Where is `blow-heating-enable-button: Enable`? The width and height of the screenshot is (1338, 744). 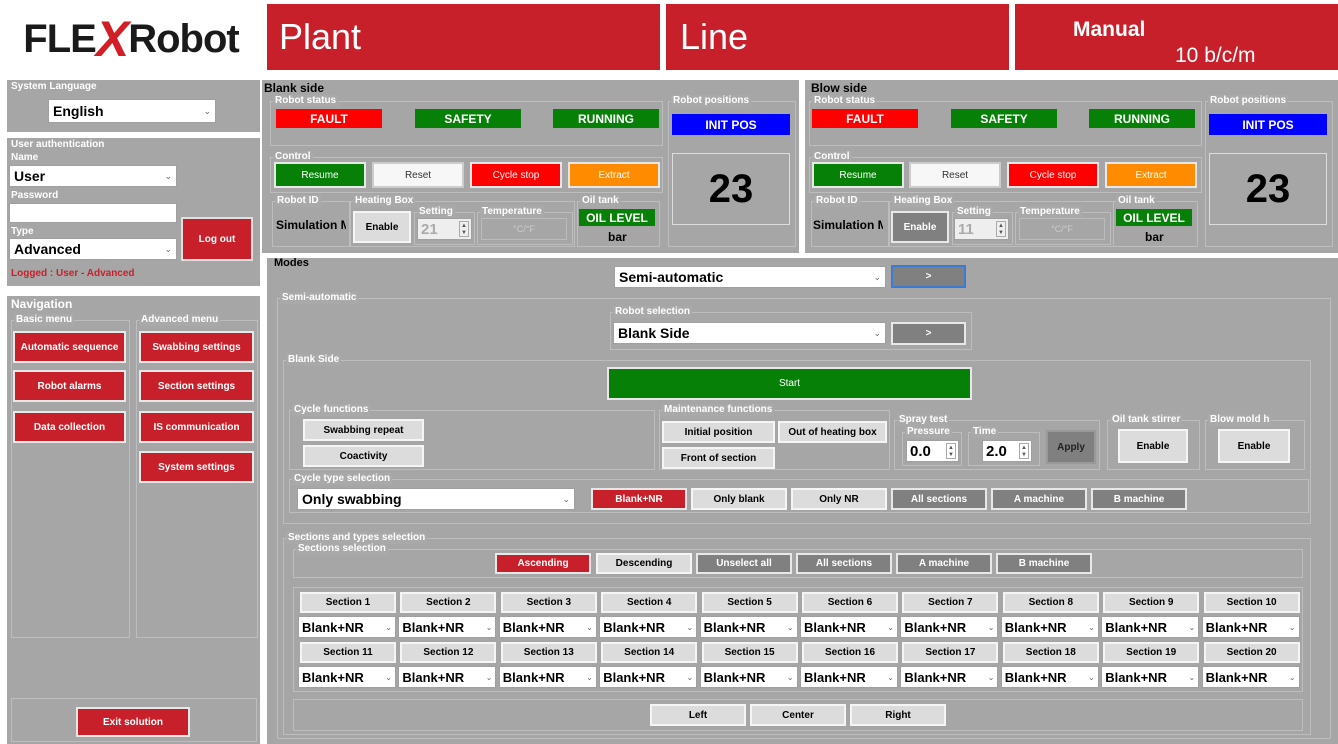
blow-heating-enable-button: Enable is located at coordinates (920, 227).